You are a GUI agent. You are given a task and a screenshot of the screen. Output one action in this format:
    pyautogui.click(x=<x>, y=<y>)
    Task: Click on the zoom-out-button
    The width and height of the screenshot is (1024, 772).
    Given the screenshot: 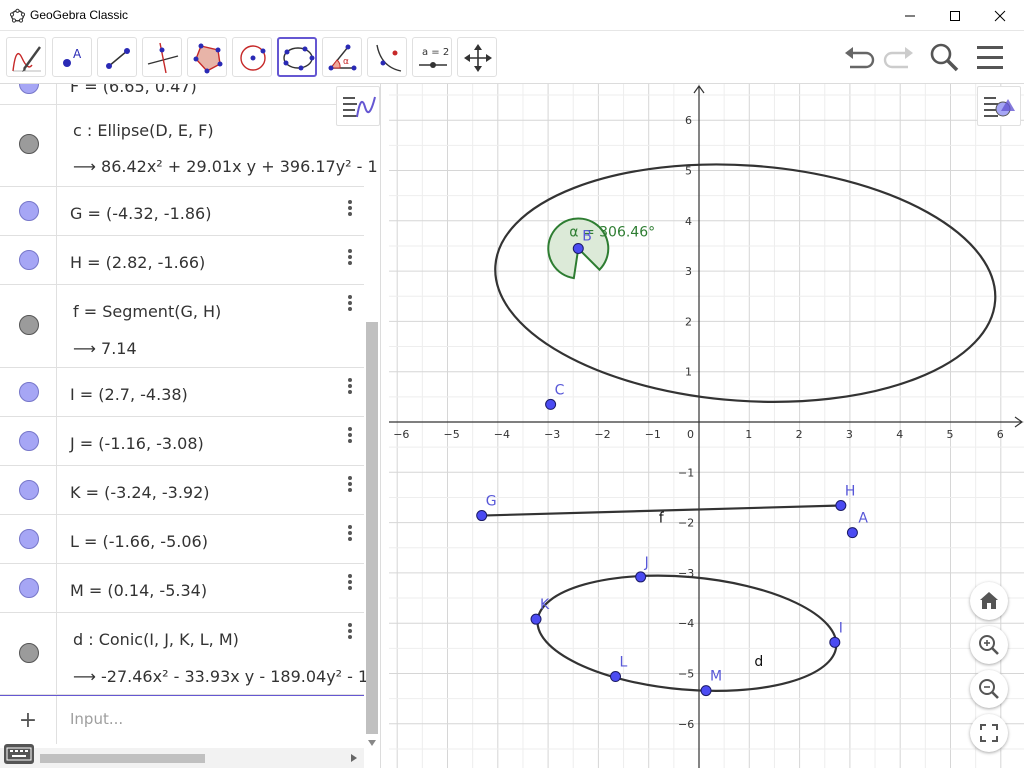 What is the action you would take?
    pyautogui.click(x=989, y=689)
    